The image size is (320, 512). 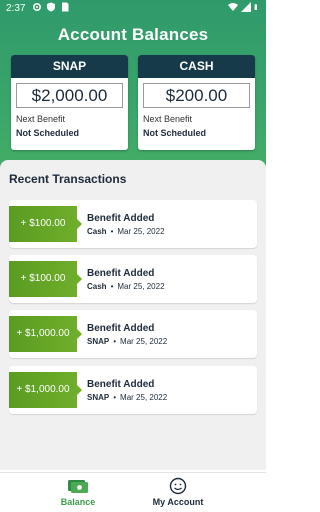 What do you see at coordinates (16, 8) in the screenshot?
I see `status-time: 2:37` at bounding box center [16, 8].